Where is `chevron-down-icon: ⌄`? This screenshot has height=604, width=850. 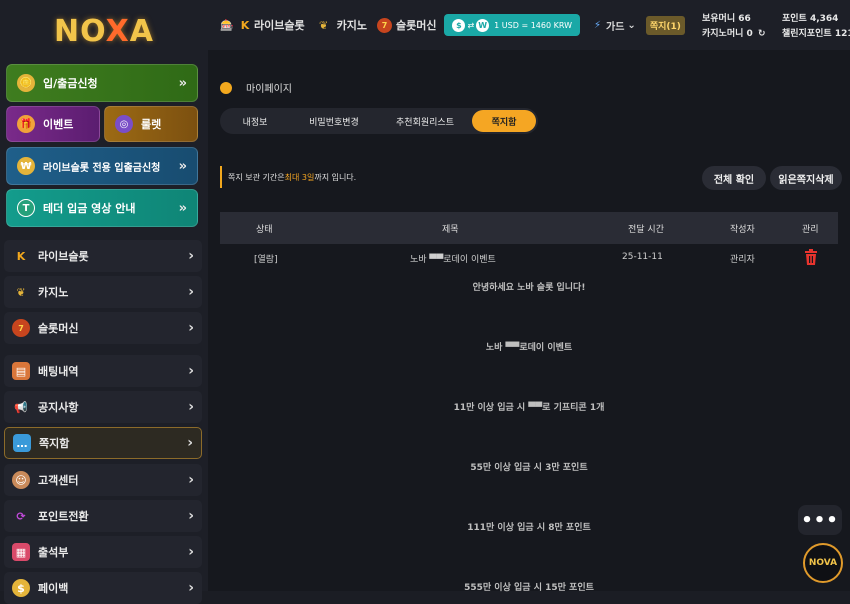
chevron-down-icon: ⌄ is located at coordinates (631, 25).